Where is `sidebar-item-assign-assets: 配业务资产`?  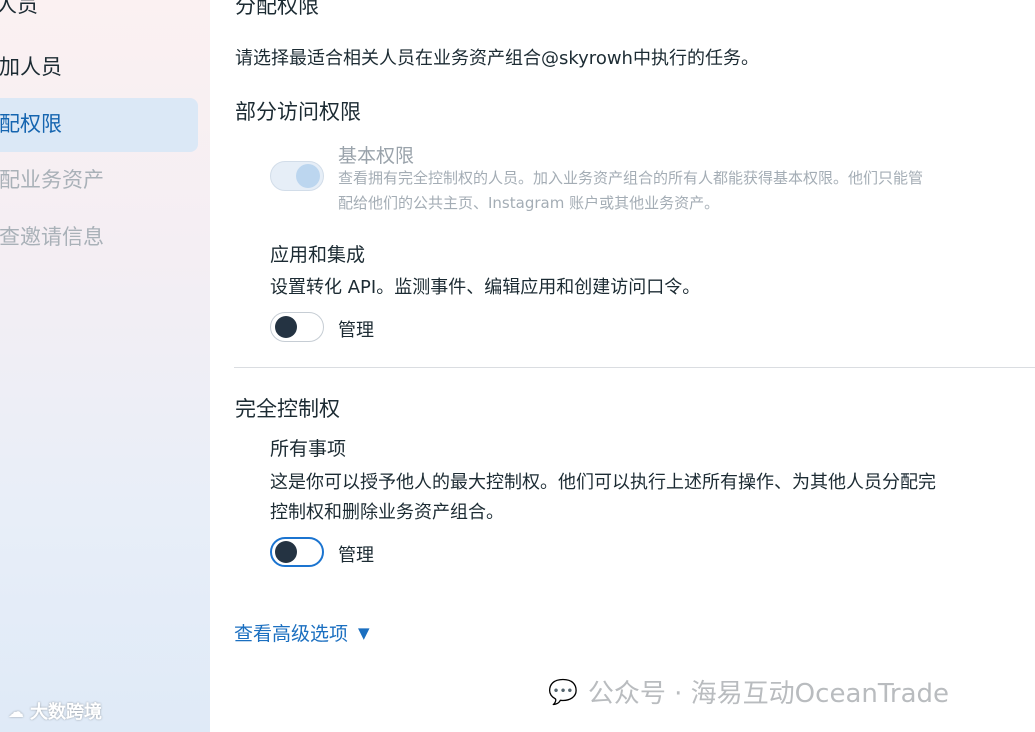
sidebar-item-assign-assets: 配业务资产 is located at coordinates (52, 180).